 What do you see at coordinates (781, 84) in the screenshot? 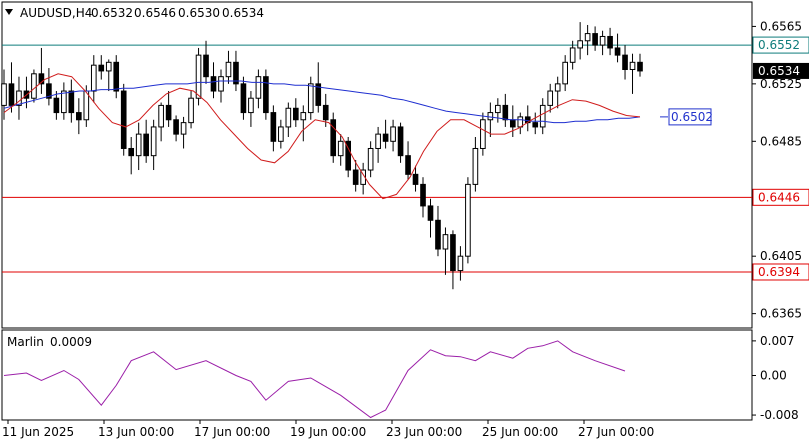
I see `price-tick-label: 0.6525` at bounding box center [781, 84].